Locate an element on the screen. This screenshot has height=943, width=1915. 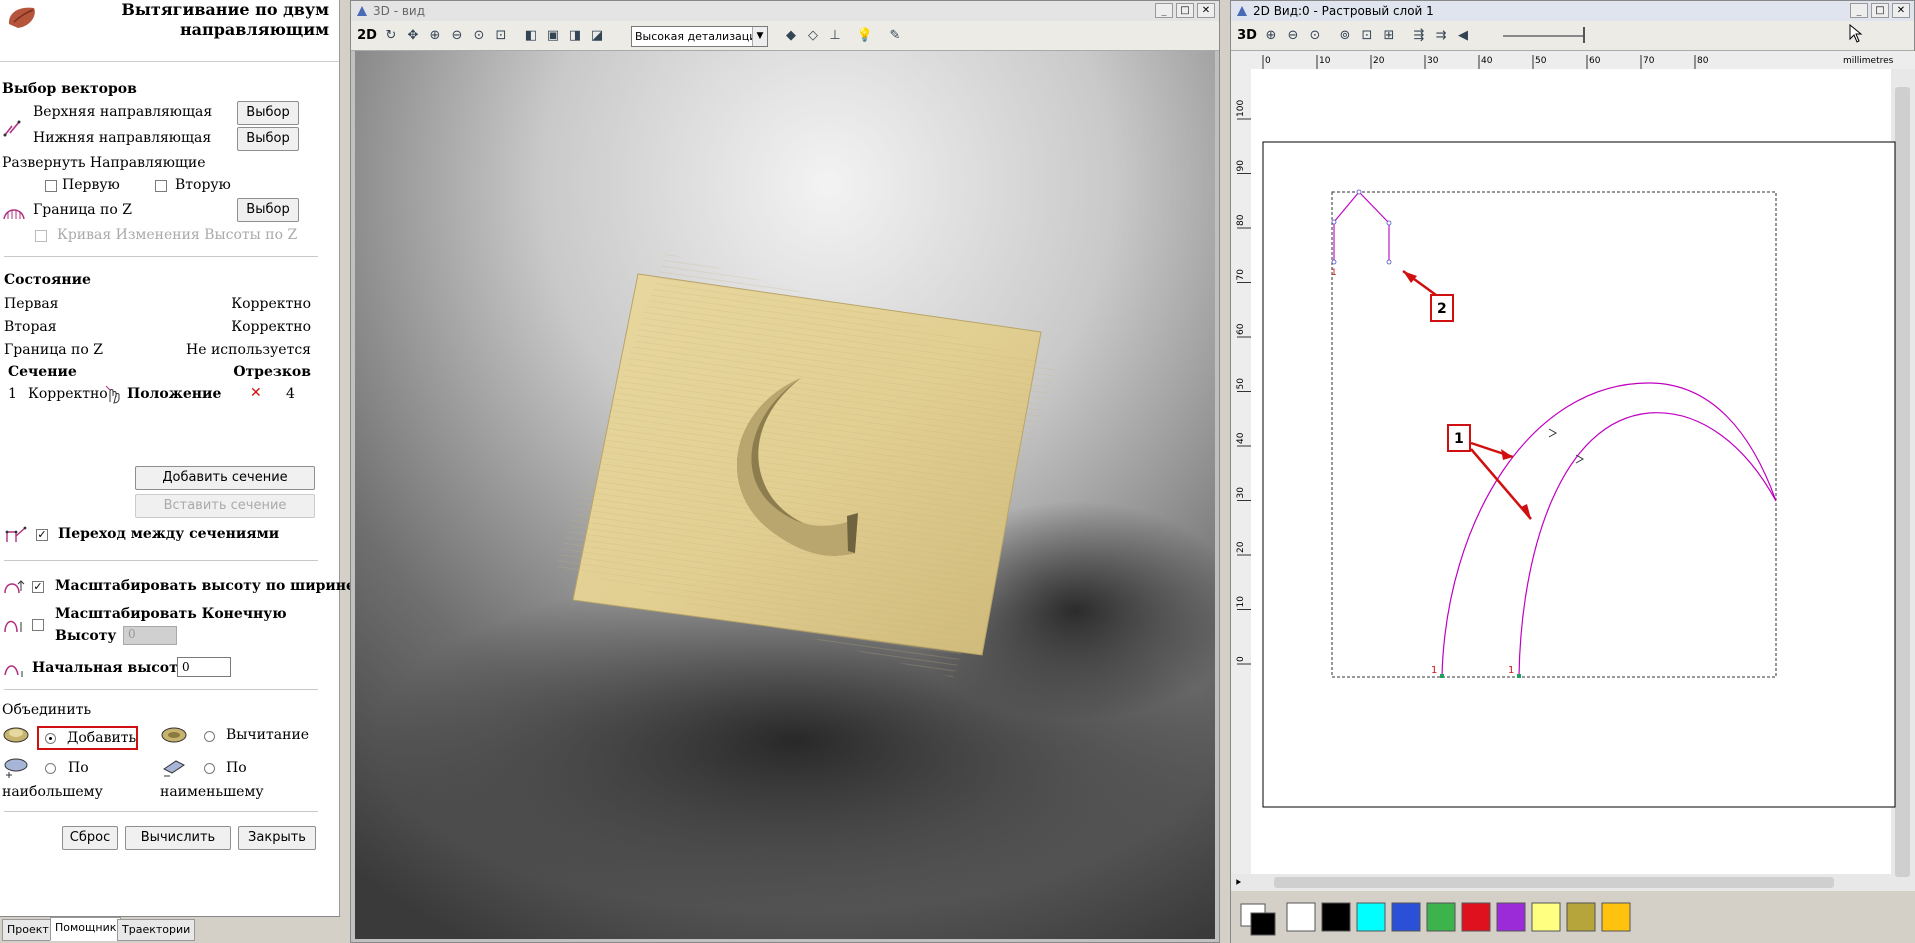
view-side-icon: ◪ is located at coordinates (597, 36).